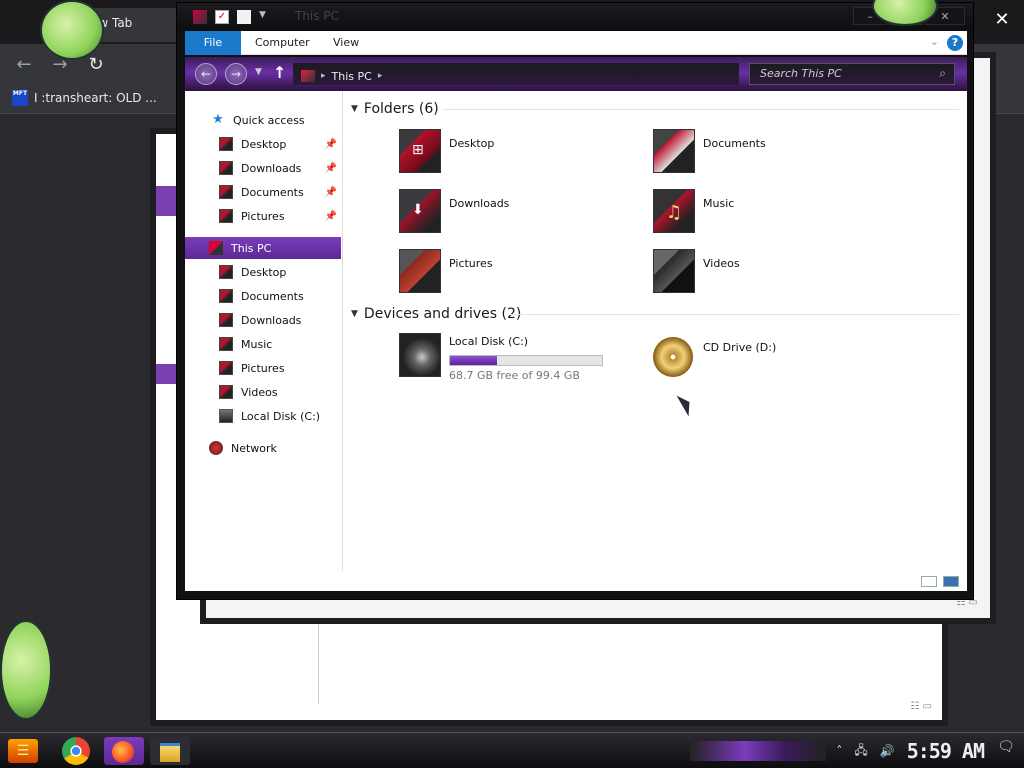 The height and width of the screenshot is (768, 1024). What do you see at coordinates (222, 17) in the screenshot?
I see `properties-icon` at bounding box center [222, 17].